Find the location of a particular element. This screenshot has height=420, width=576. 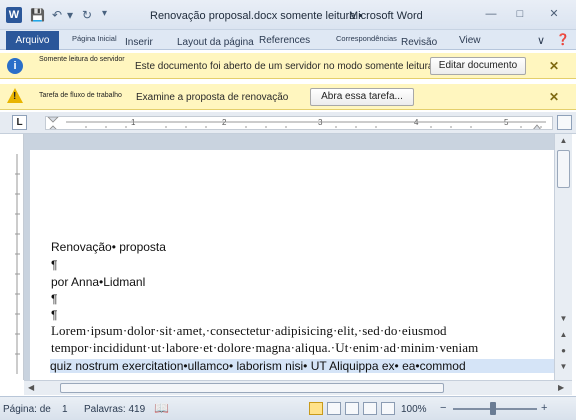

print-layout-view-icon is located at coordinates (316, 408).